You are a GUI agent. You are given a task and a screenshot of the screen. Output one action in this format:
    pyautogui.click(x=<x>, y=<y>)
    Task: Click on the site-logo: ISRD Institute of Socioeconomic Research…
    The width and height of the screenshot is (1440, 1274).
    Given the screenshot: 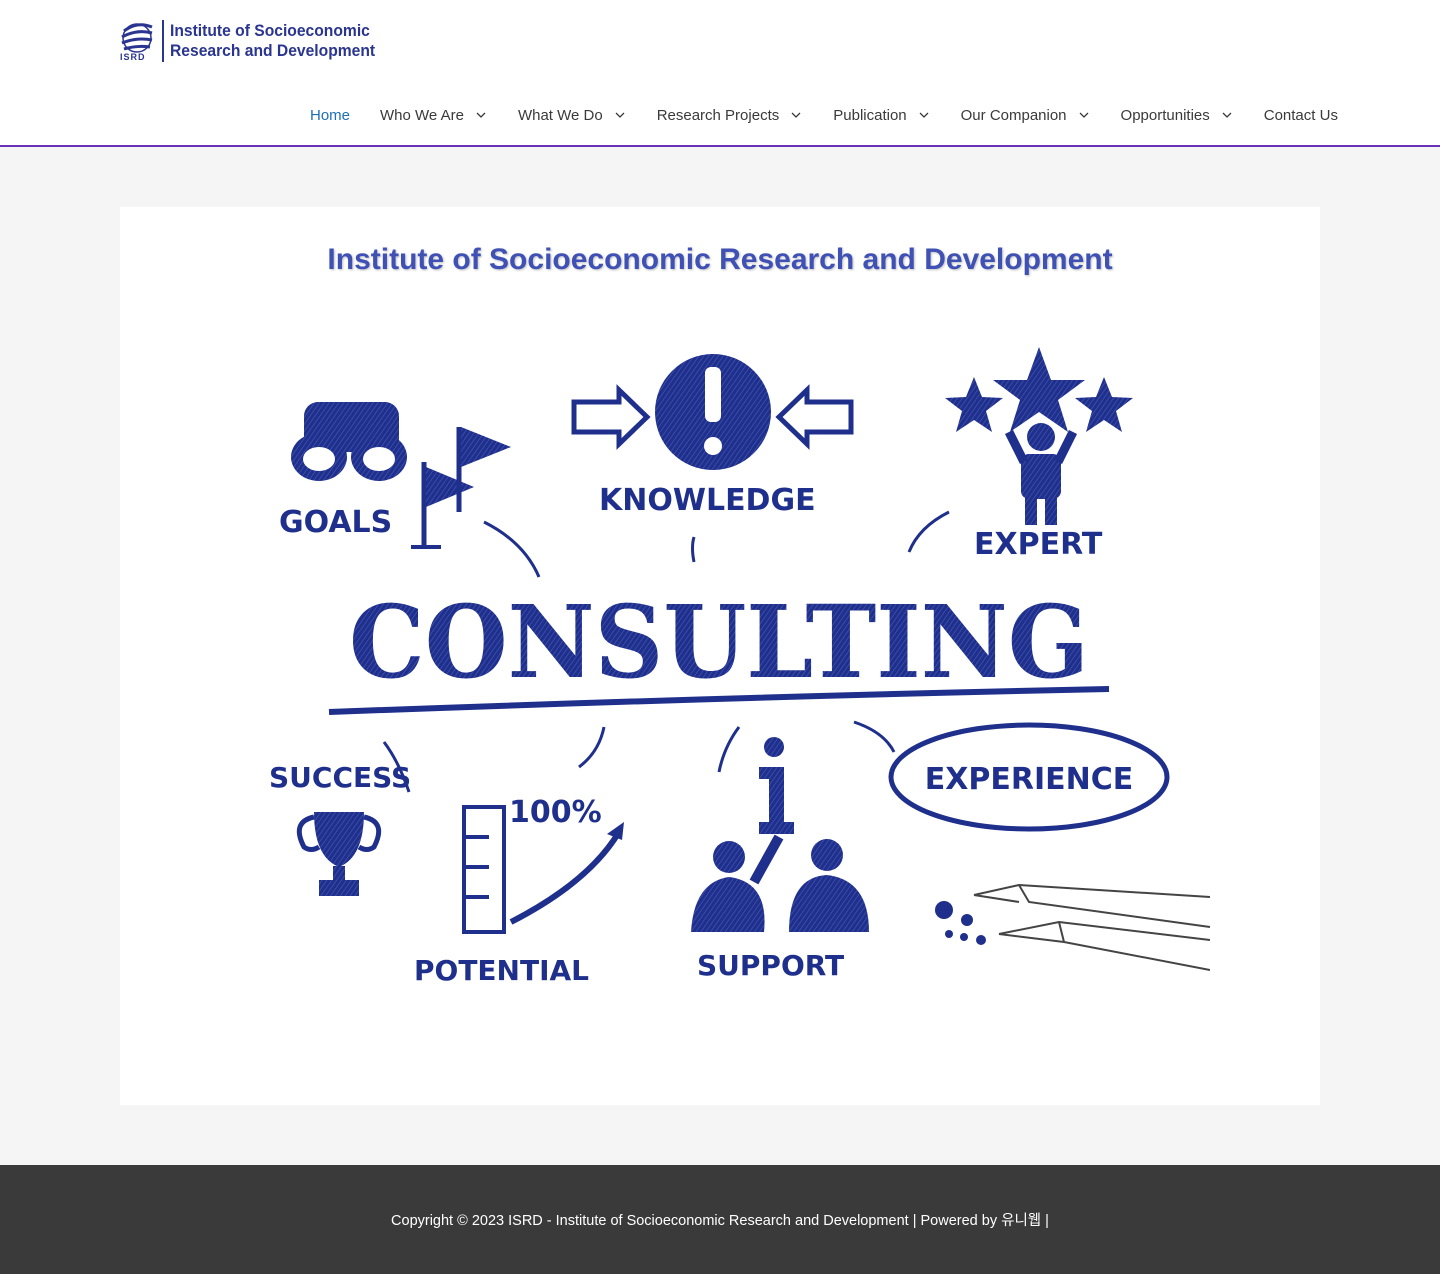 What is the action you would take?
    pyautogui.click(x=247, y=41)
    